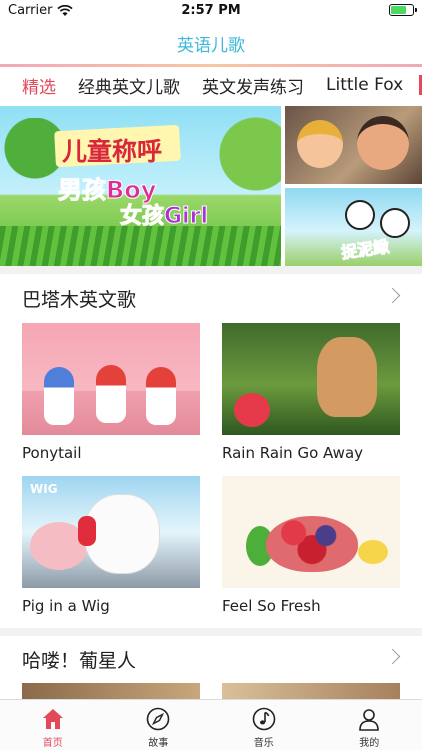 The width and height of the screenshot is (422, 750). I want to click on video-card: Ponytail, so click(111, 392).